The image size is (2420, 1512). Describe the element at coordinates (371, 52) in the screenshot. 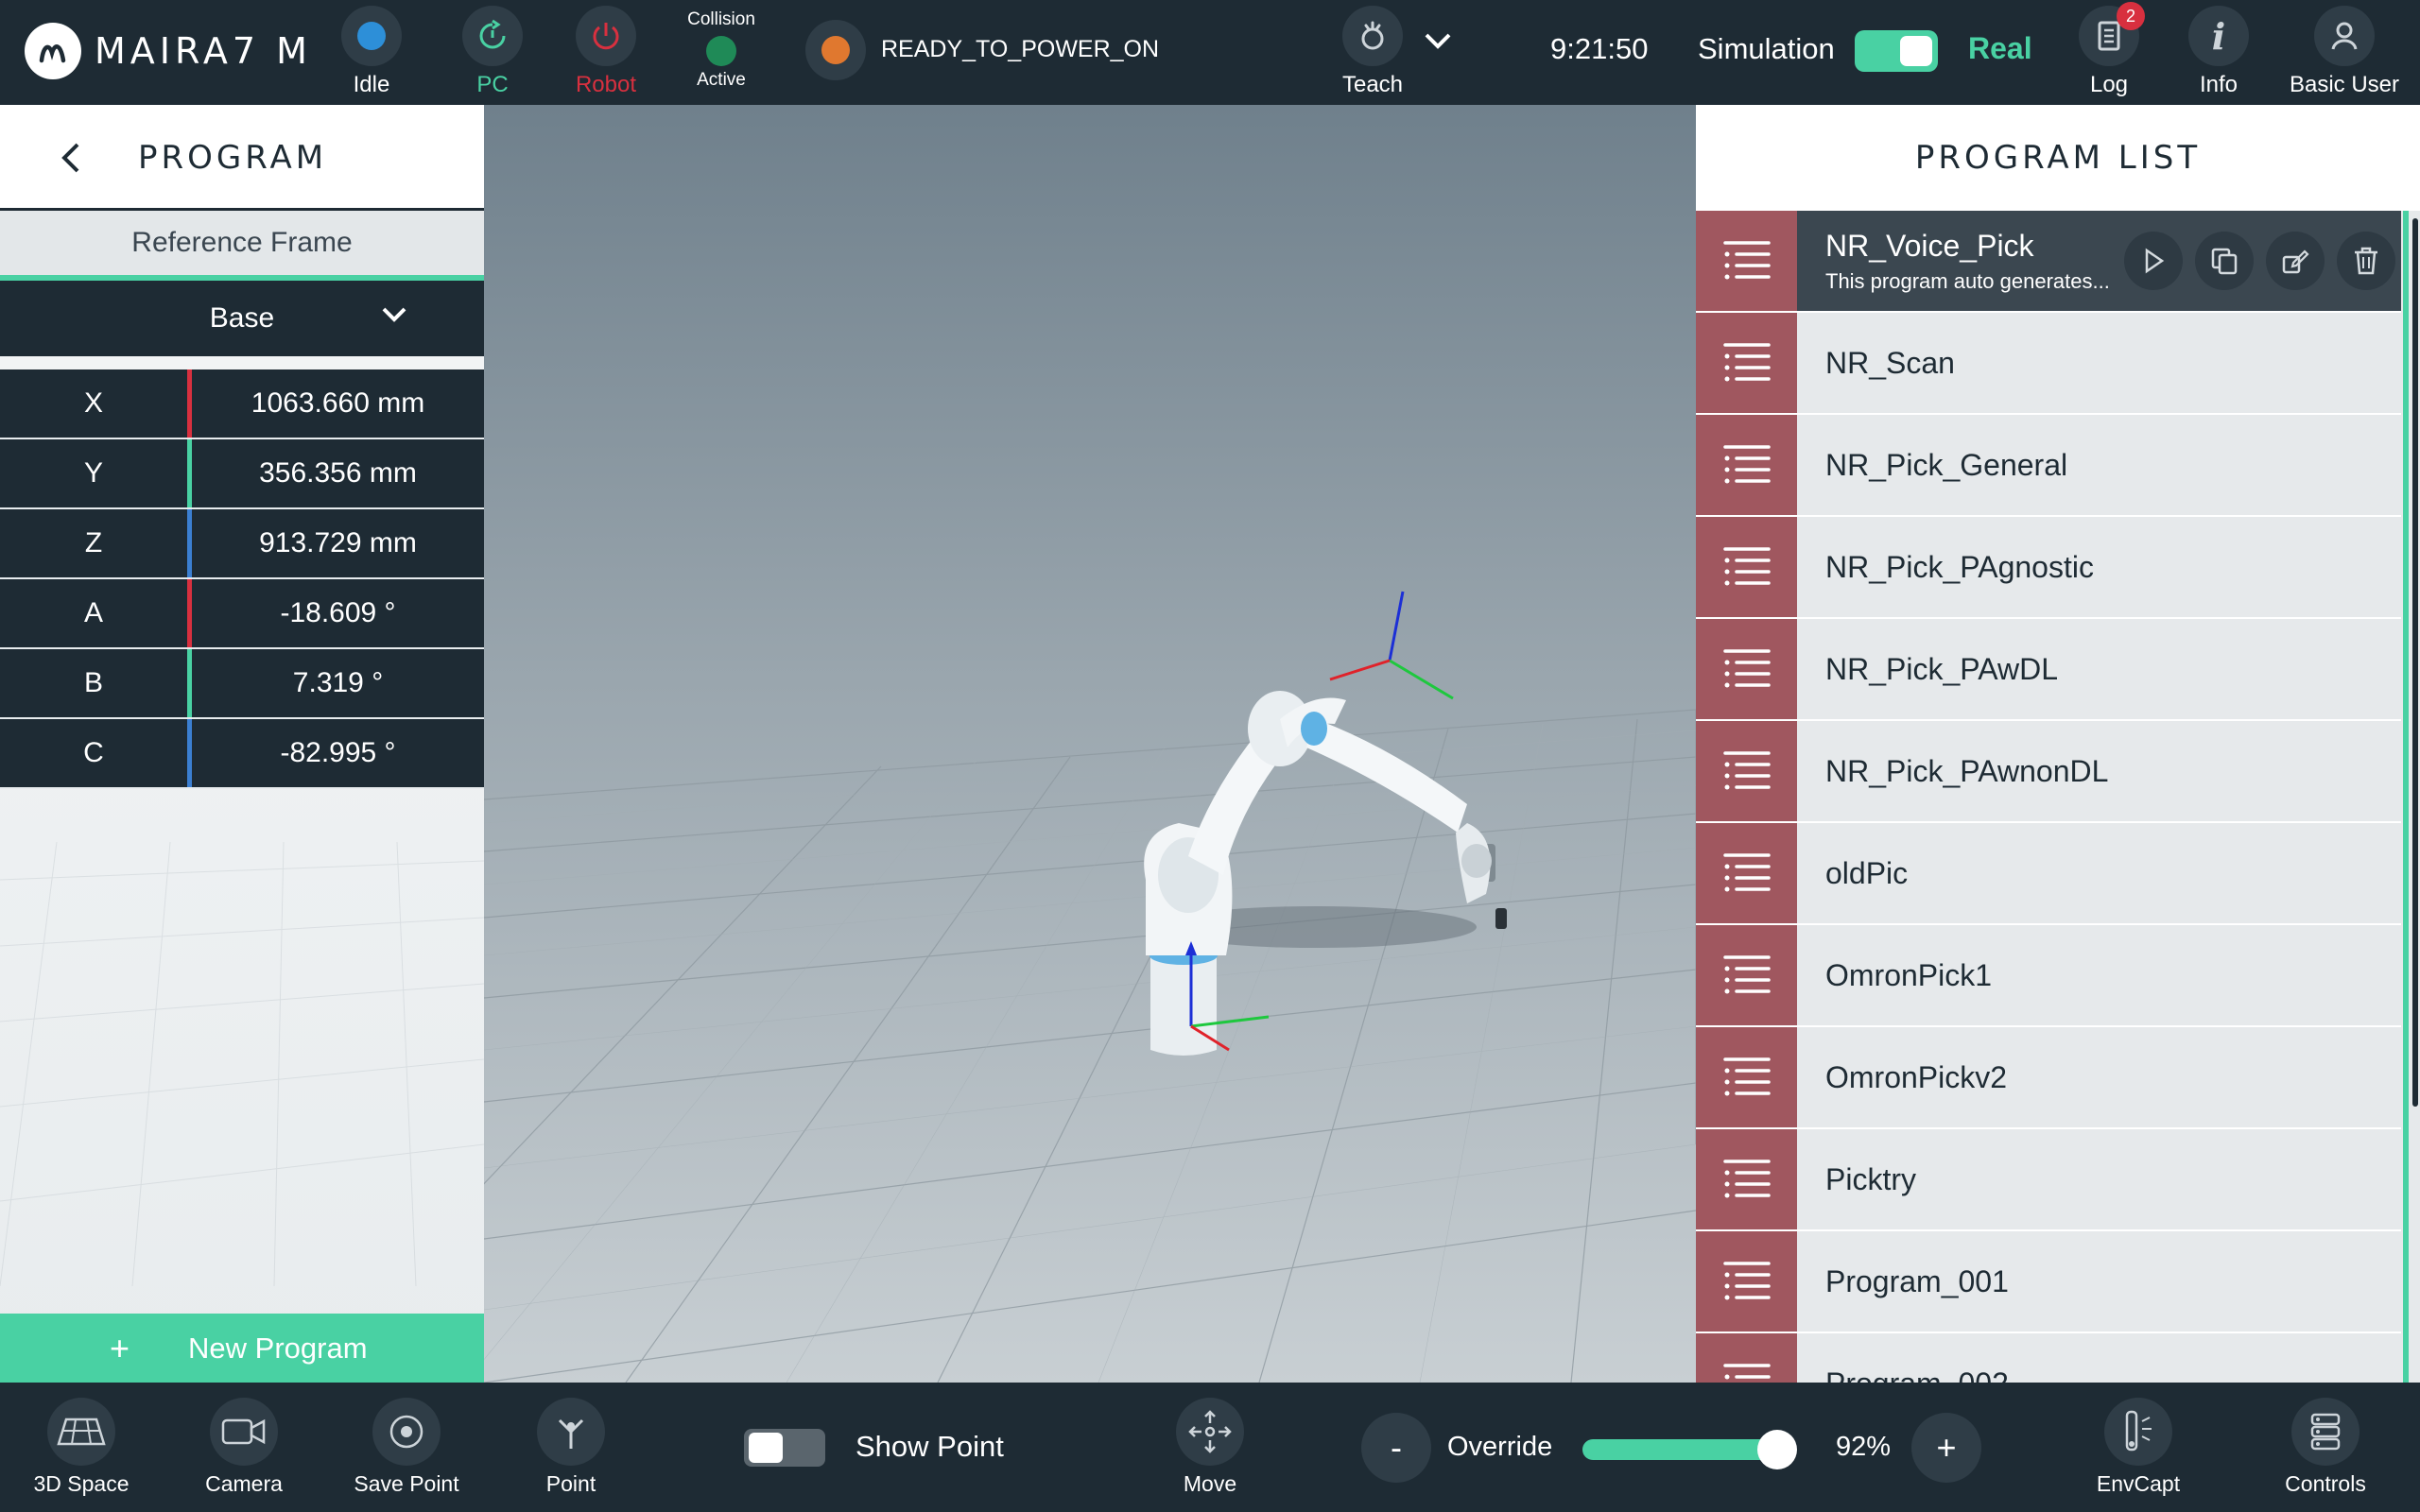

I see `idle-state-button: Idle` at that location.